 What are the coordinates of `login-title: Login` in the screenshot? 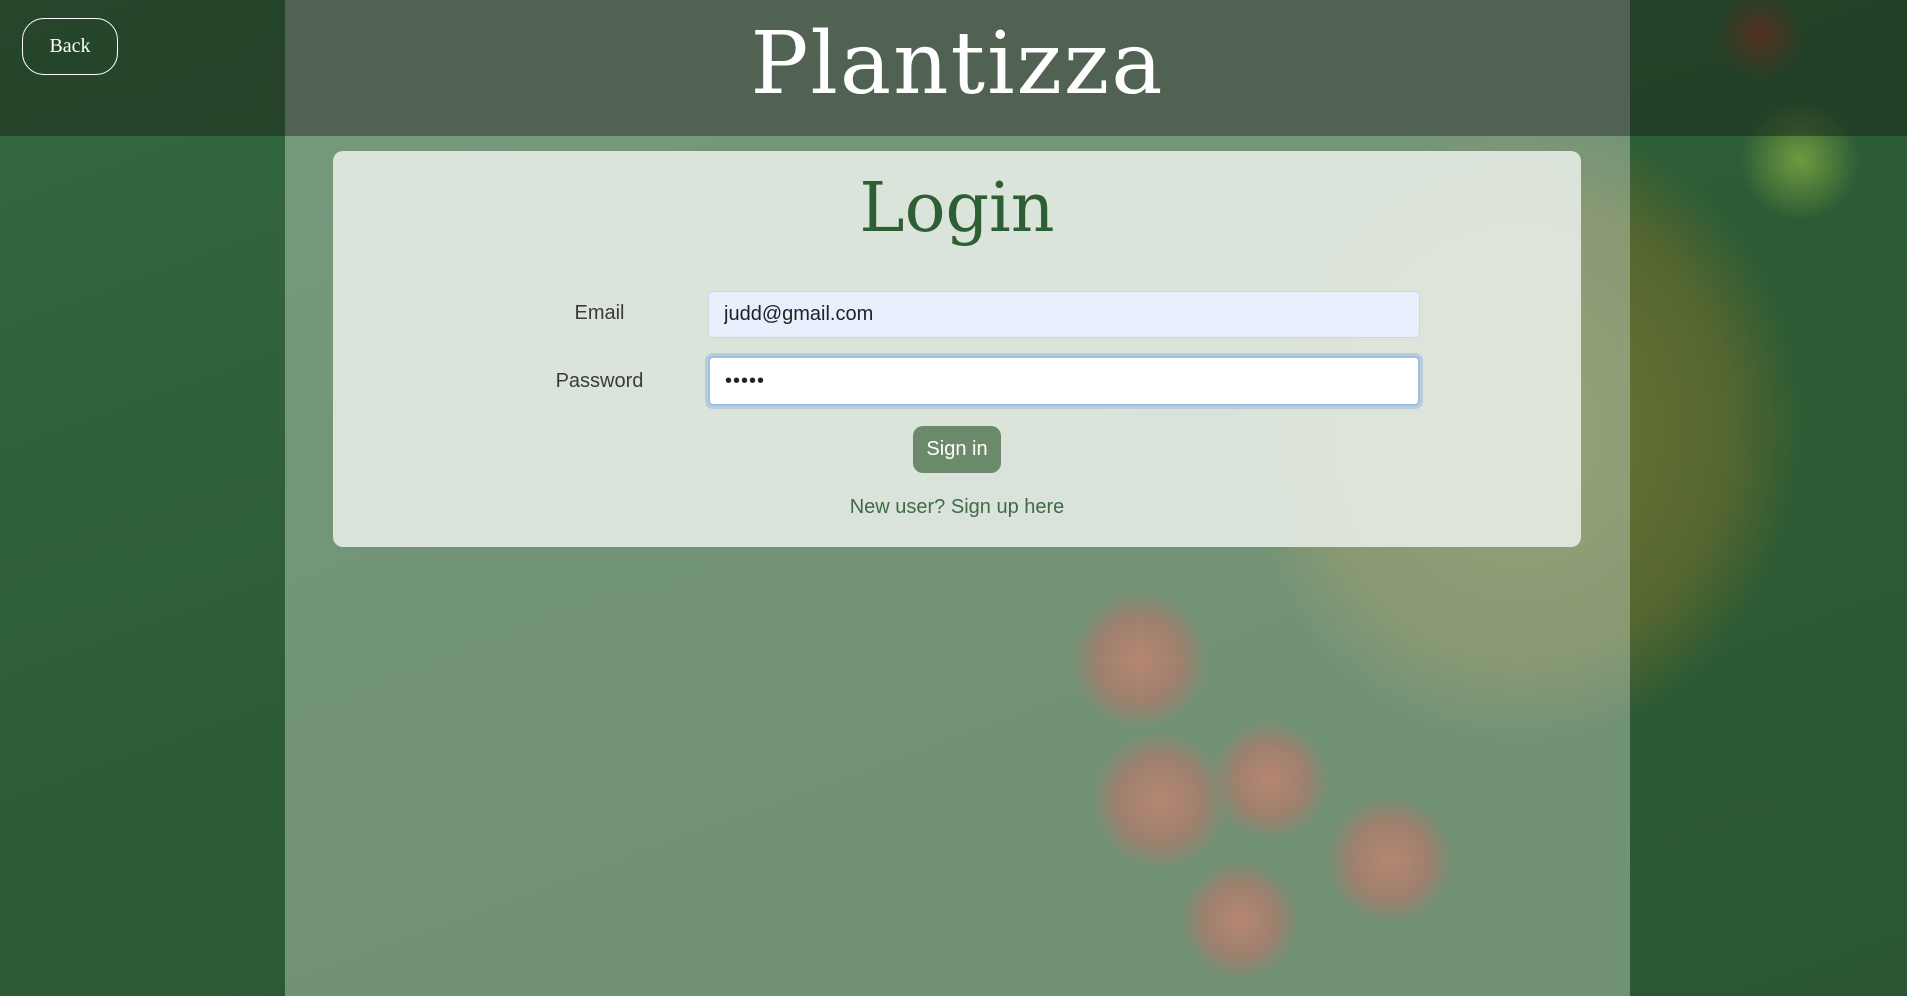 It's located at (957, 208).